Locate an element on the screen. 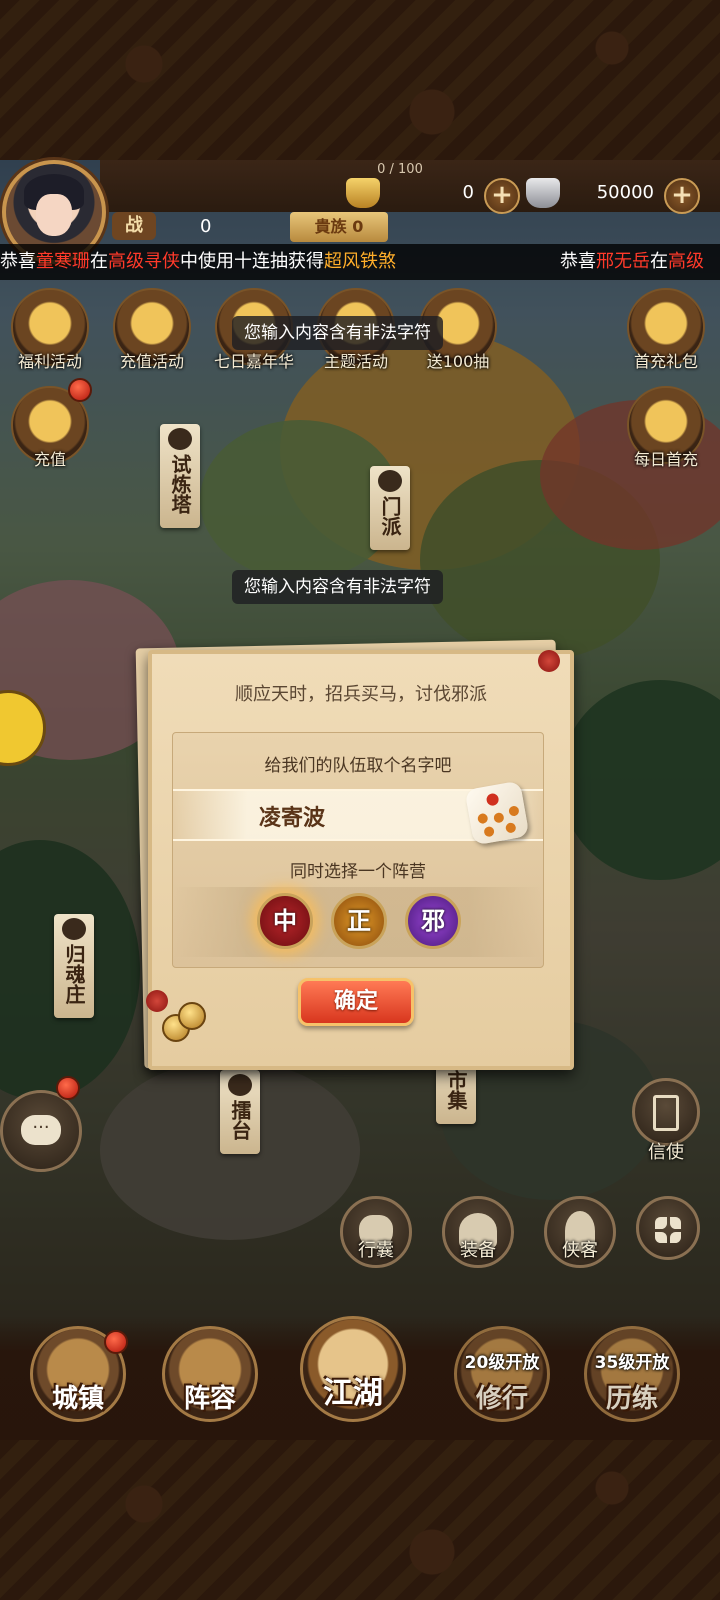 The height and width of the screenshot is (1600, 720). team-name-input is located at coordinates (359, 816).